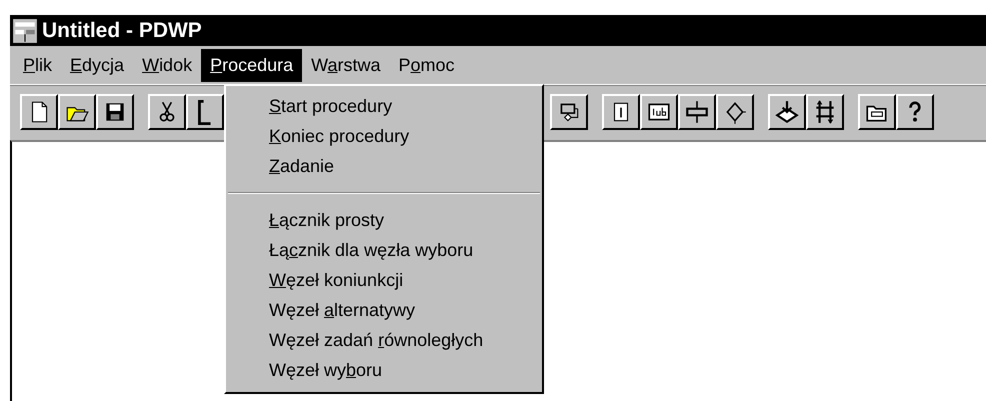 This screenshot has height=401, width=986. Describe the element at coordinates (427, 65) in the screenshot. I see `menu-item: Pomoc` at that location.